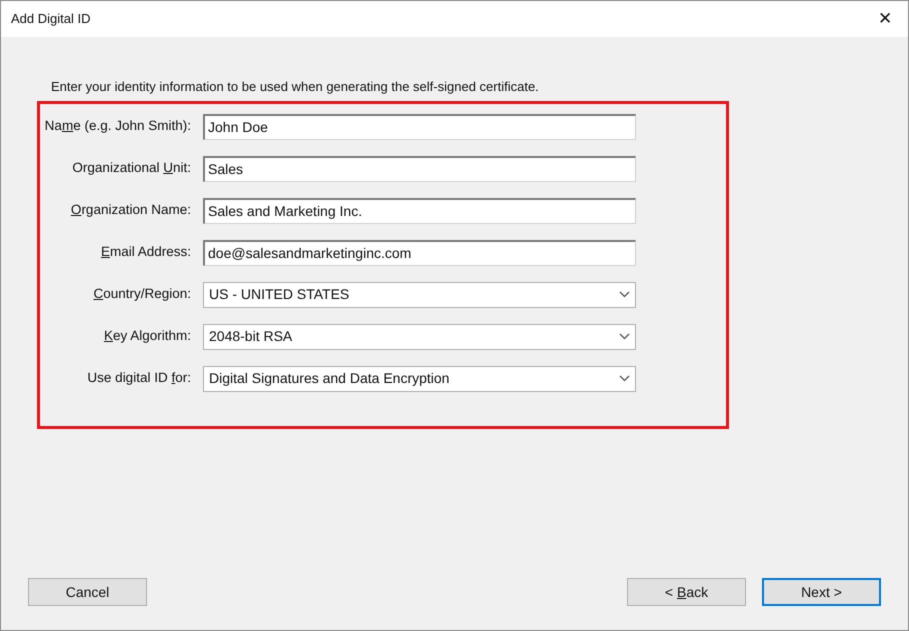 The width and height of the screenshot is (909, 631). Describe the element at coordinates (419, 169) in the screenshot. I see `text-field: Sales` at that location.